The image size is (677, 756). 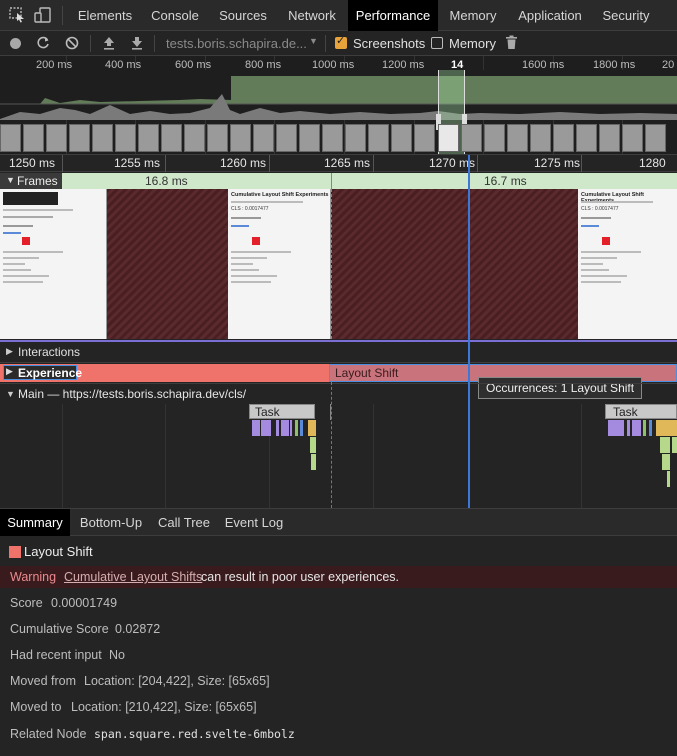 I want to click on cumulative-score-value: 0.02872, so click(x=138, y=629).